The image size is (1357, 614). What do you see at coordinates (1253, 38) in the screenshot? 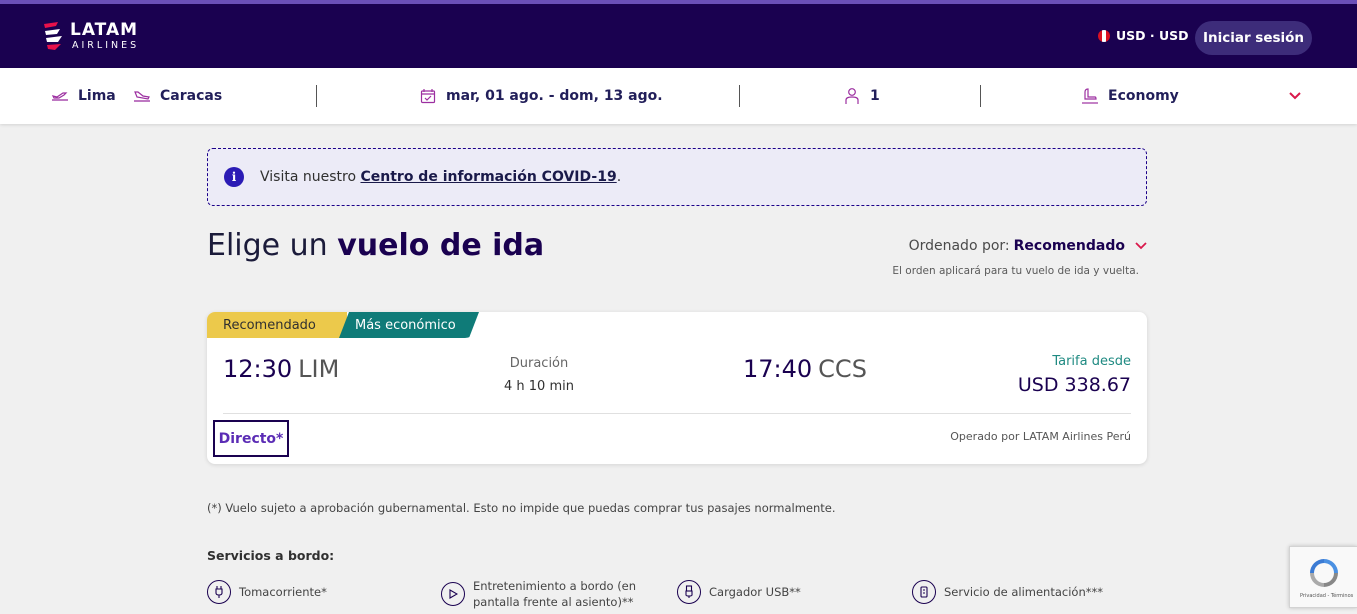
I see `login-button: Iniciar sesión` at bounding box center [1253, 38].